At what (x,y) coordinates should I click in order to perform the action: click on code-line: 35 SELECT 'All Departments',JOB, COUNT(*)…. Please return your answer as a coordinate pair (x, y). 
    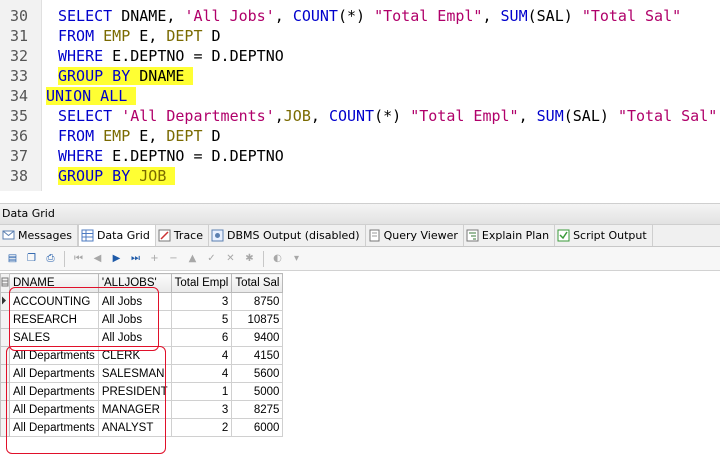
    Looking at the image, I should click on (360, 116).